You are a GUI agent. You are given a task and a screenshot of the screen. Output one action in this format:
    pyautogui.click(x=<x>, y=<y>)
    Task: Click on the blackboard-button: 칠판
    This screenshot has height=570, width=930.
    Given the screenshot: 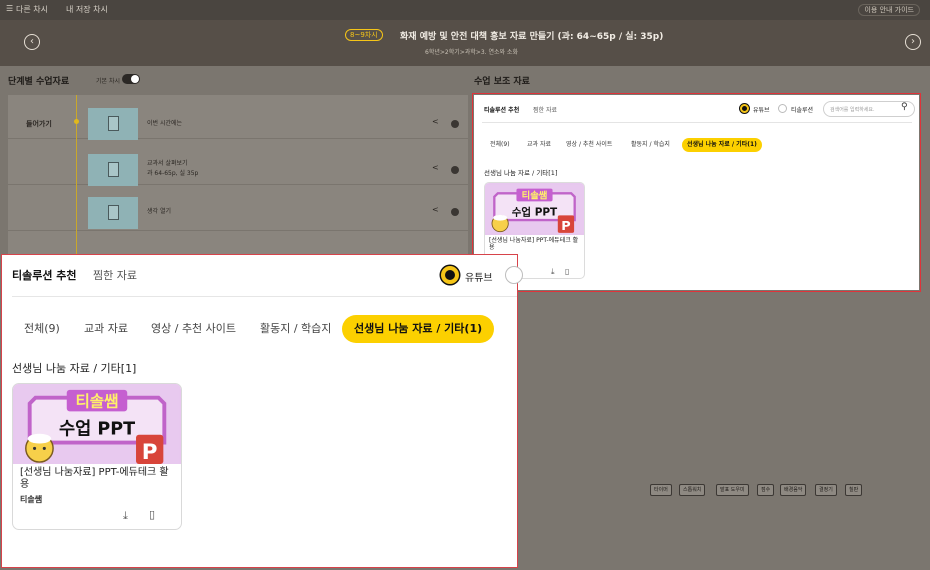 What is the action you would take?
    pyautogui.click(x=854, y=490)
    